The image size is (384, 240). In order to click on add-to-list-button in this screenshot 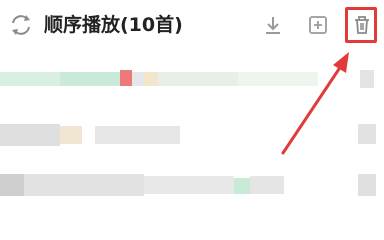, I will do `click(318, 25)`.